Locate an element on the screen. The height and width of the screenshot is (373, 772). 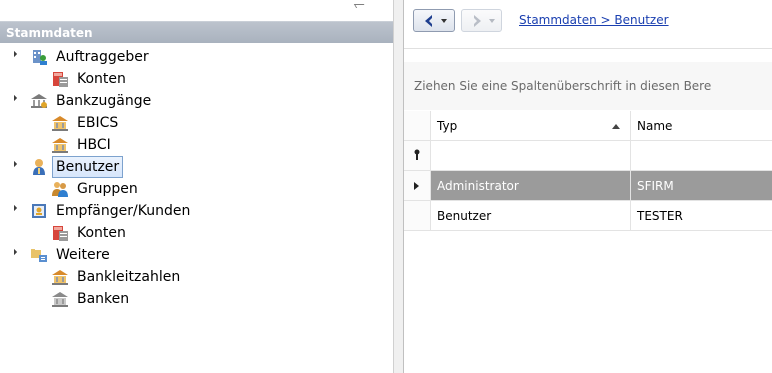
tree-node-bankzugaenge: Bankzugänge is located at coordinates (77, 101).